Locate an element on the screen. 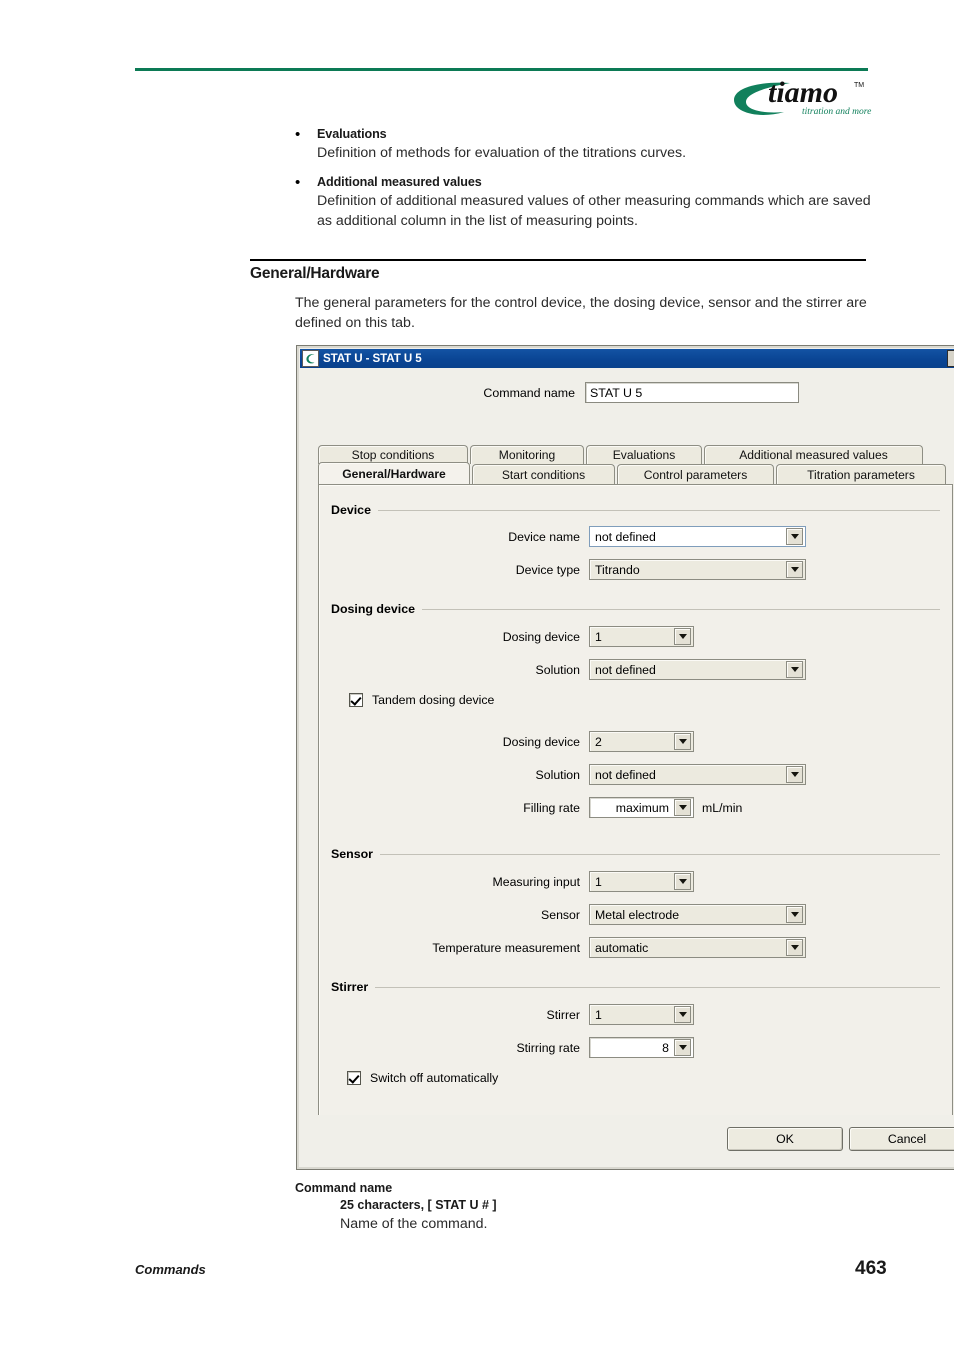  tab-control-parameters: Control parameters is located at coordinates (695, 474).